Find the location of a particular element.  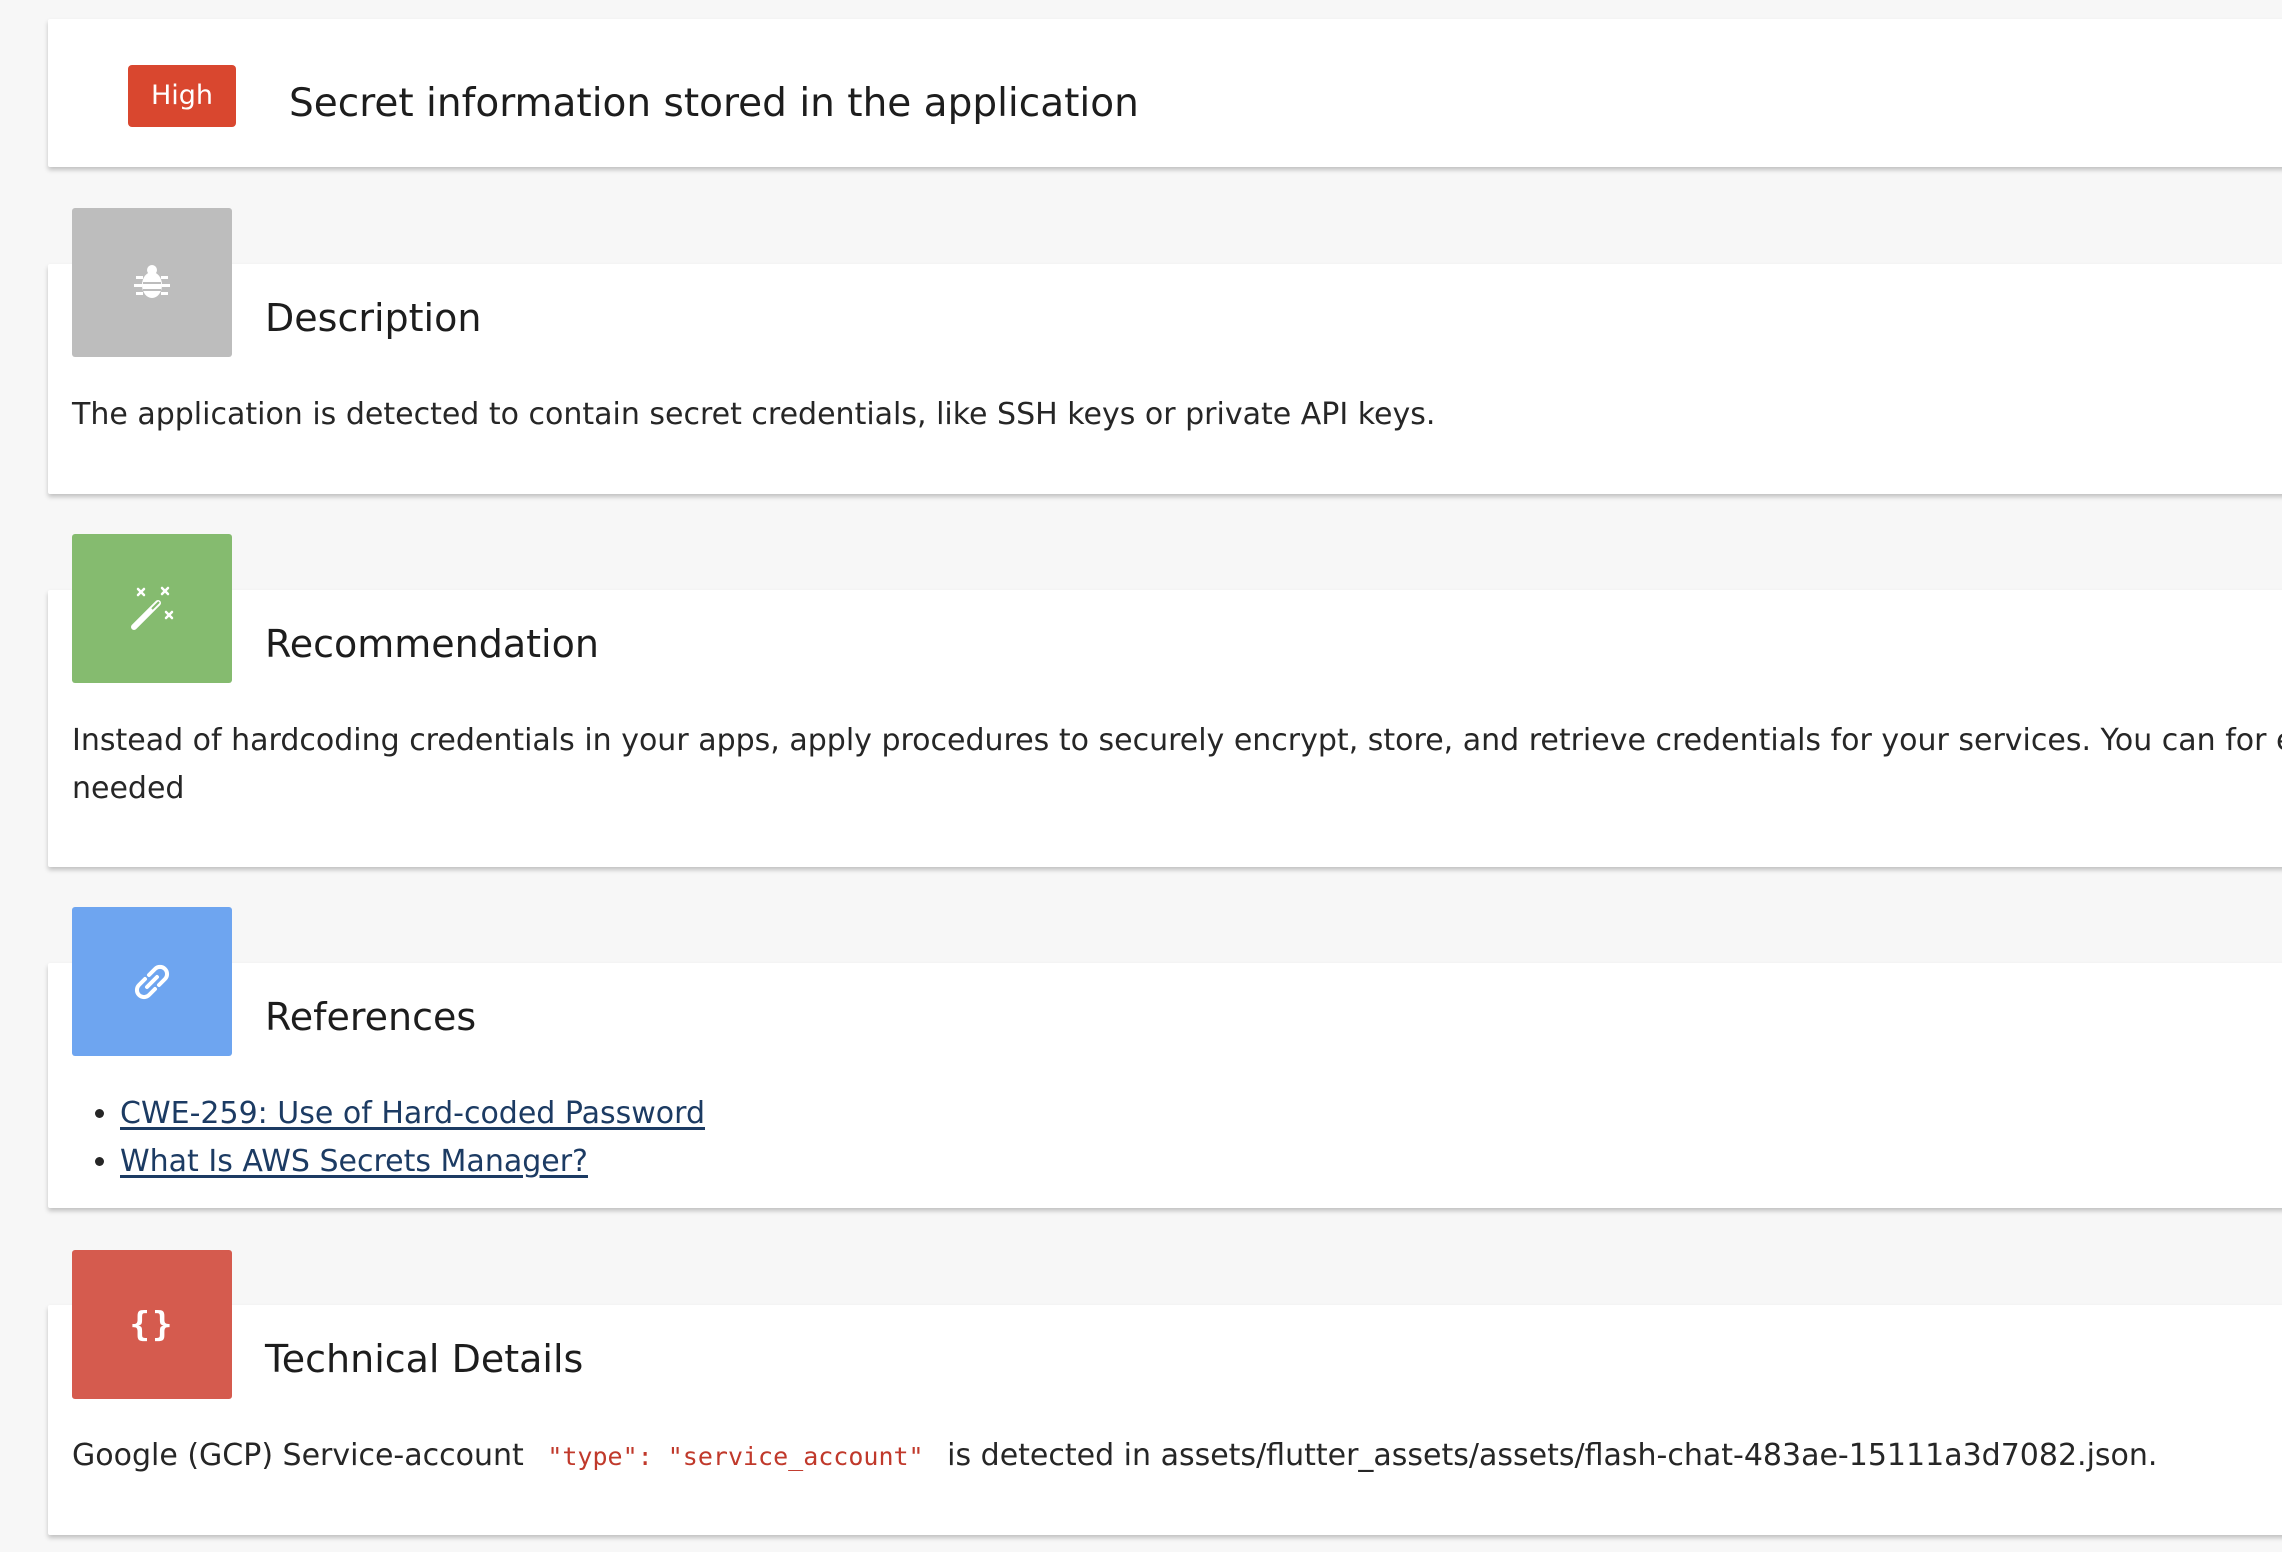

reference-link-cwe-259: CWE-259: Use of Hard-coded Password is located at coordinates (412, 1113).